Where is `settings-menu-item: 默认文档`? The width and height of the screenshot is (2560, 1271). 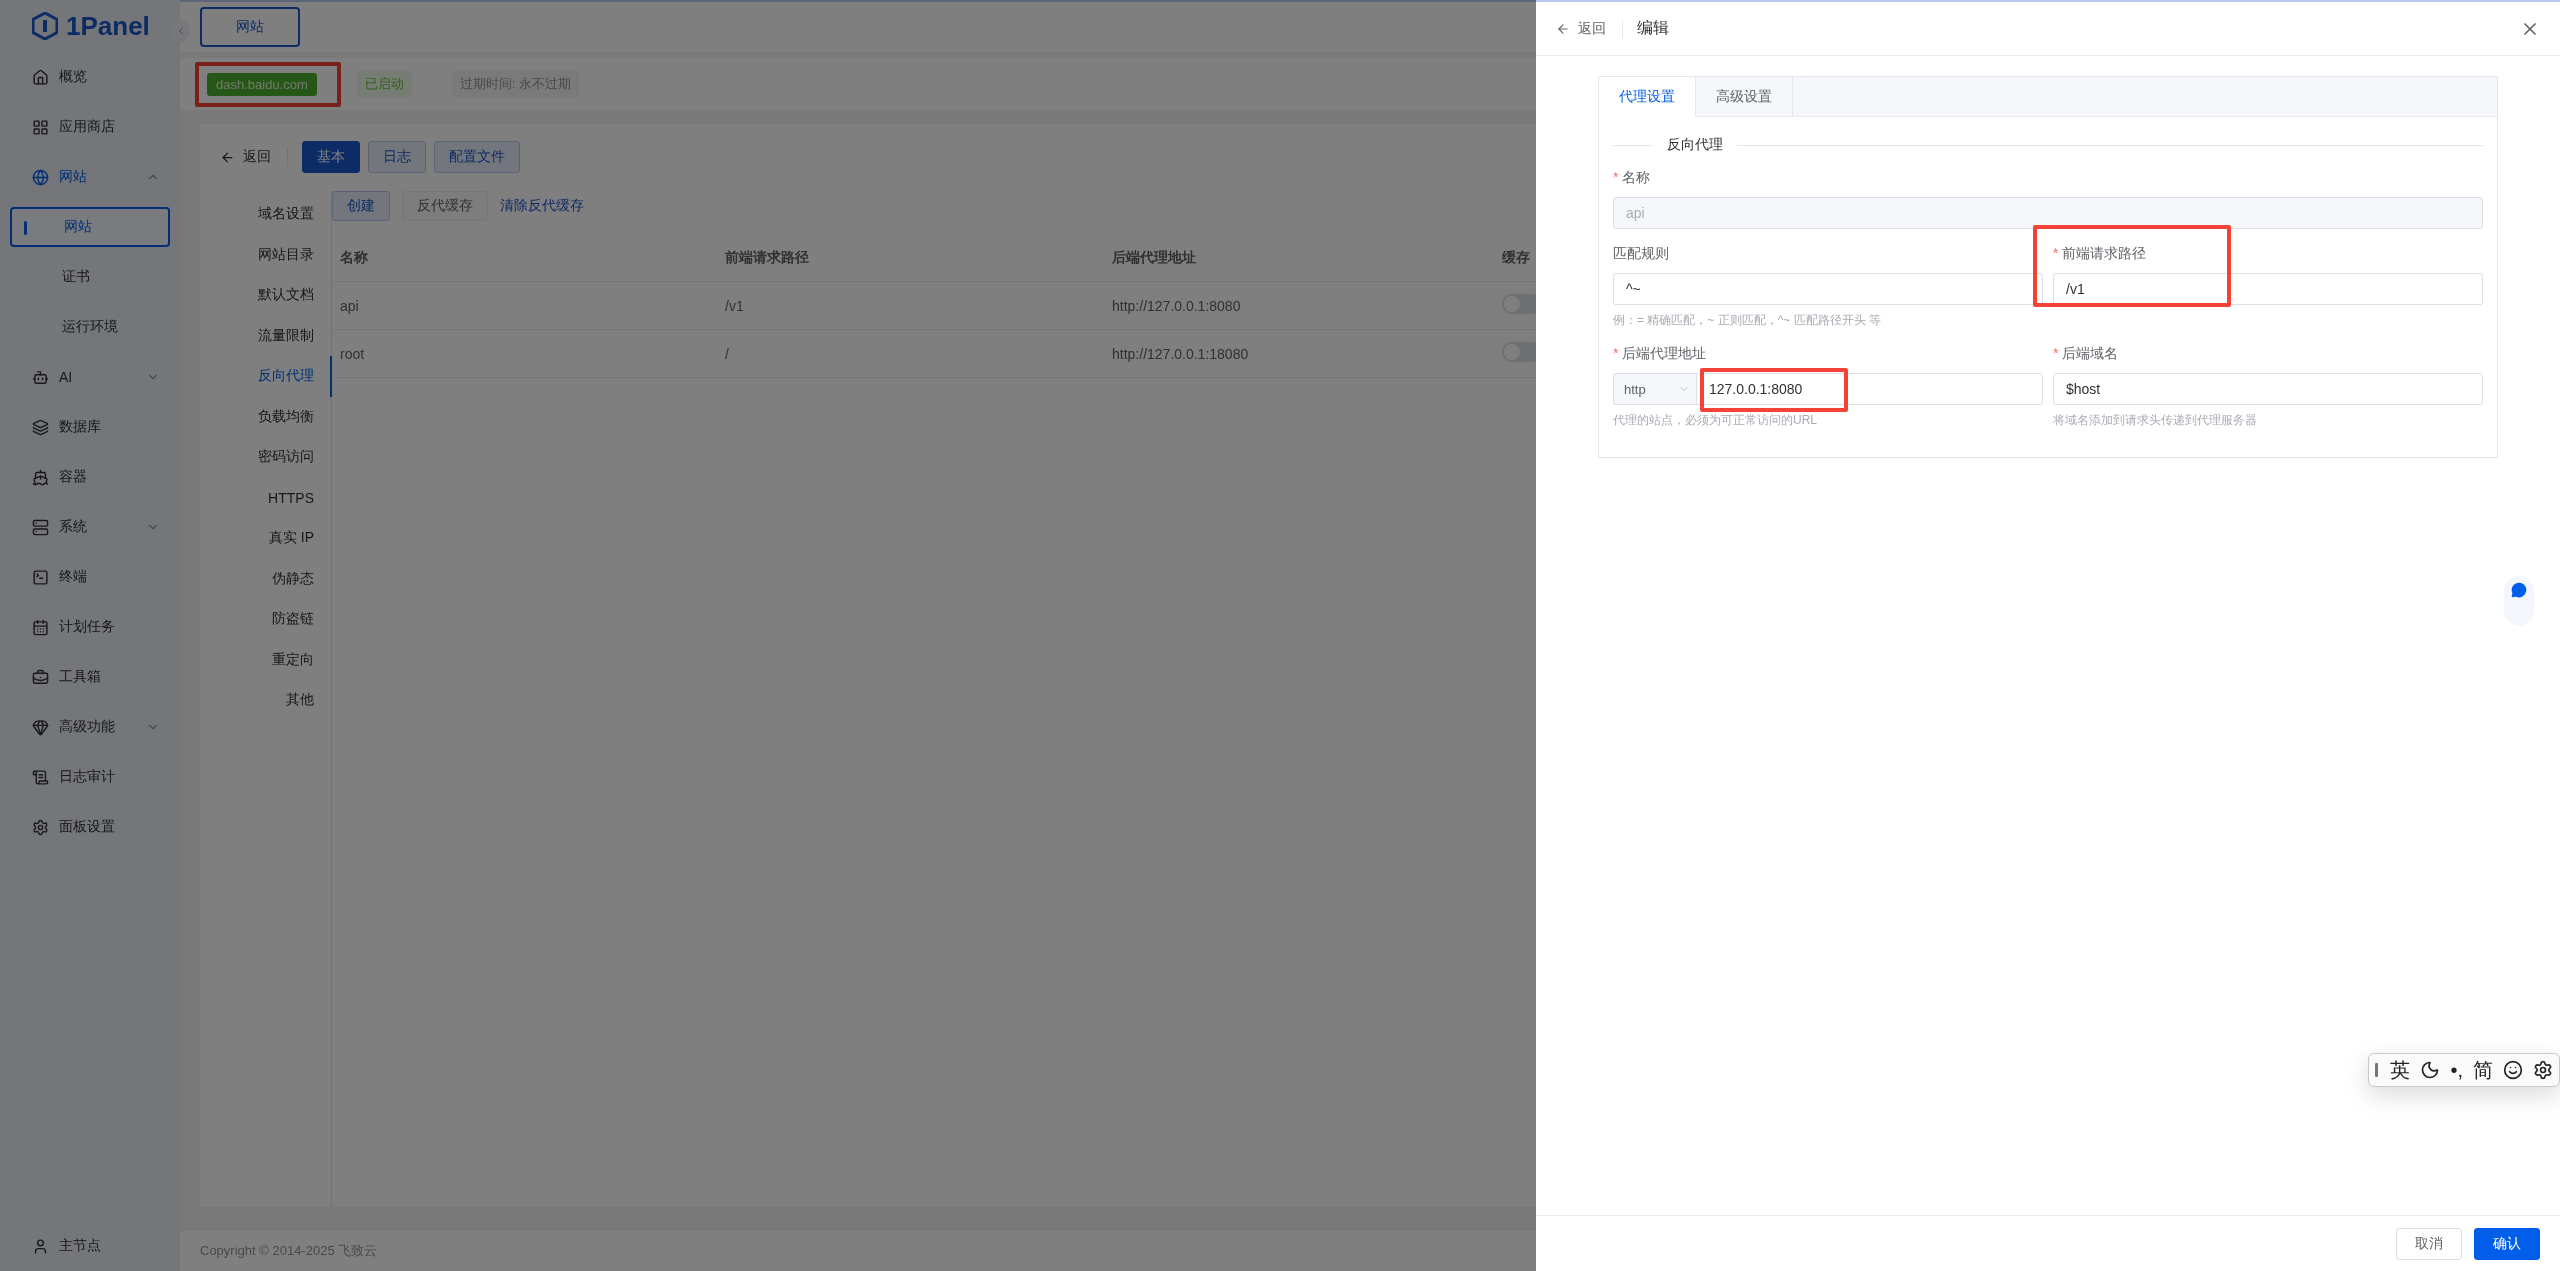
settings-menu-item: 默认文档 is located at coordinates (266, 295).